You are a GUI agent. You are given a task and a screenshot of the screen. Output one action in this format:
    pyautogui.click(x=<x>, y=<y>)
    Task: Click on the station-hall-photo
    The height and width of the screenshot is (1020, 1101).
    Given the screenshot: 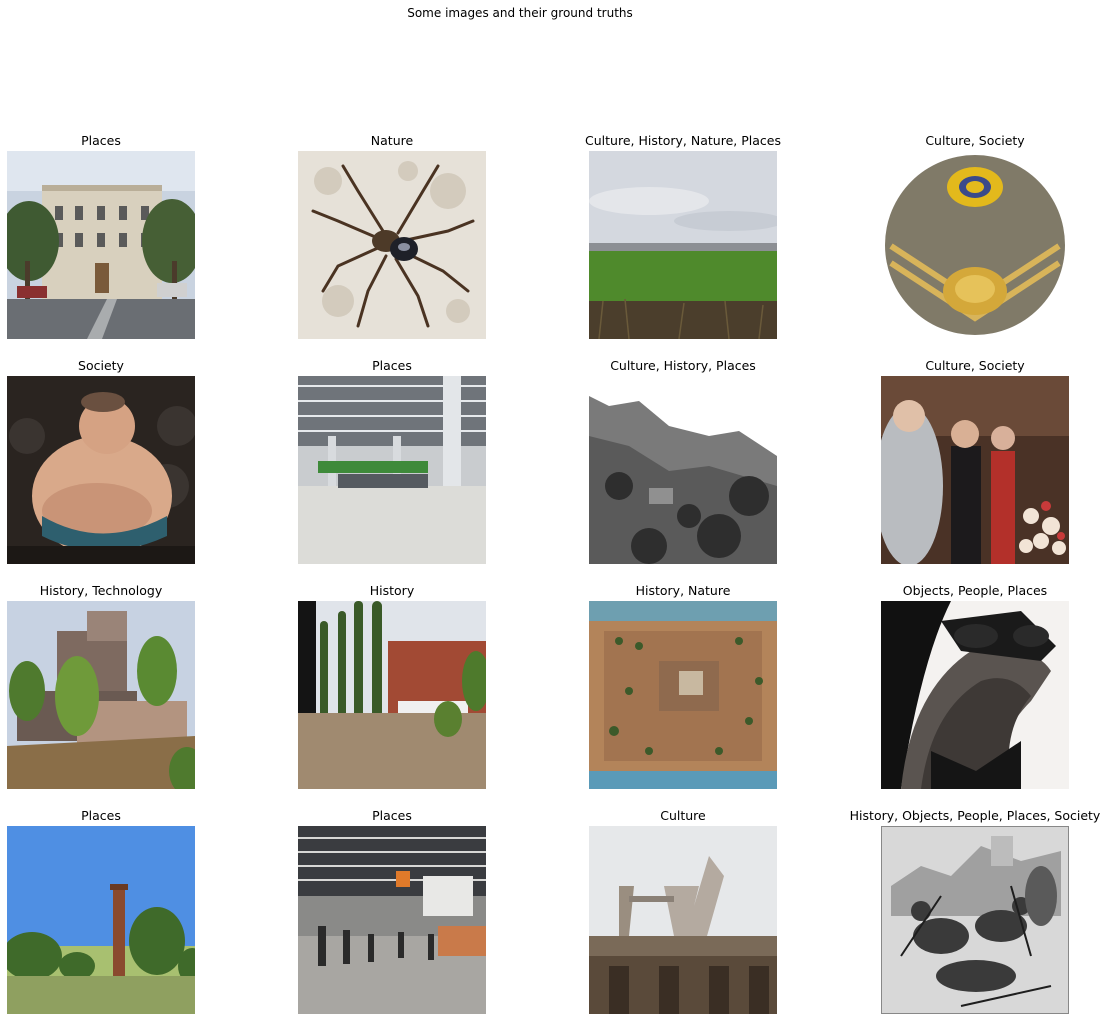 What is the action you would take?
    pyautogui.click(x=392, y=470)
    